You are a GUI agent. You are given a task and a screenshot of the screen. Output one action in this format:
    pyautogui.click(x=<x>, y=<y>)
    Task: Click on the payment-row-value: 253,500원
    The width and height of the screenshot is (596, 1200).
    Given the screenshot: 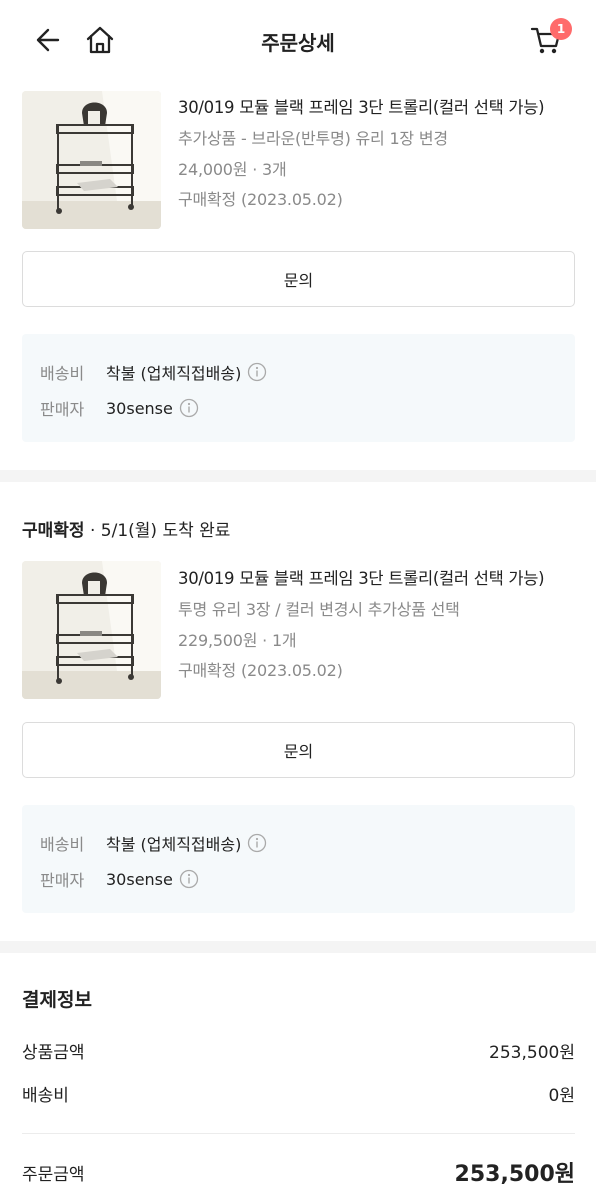 What is the action you would take?
    pyautogui.click(x=532, y=1053)
    